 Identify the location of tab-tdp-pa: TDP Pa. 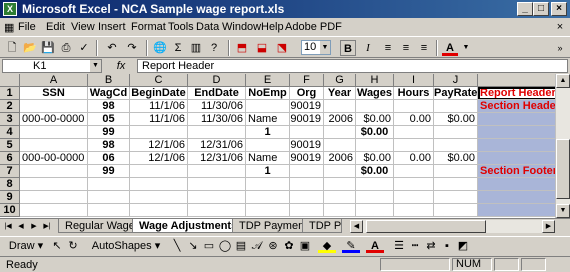
(322, 226).